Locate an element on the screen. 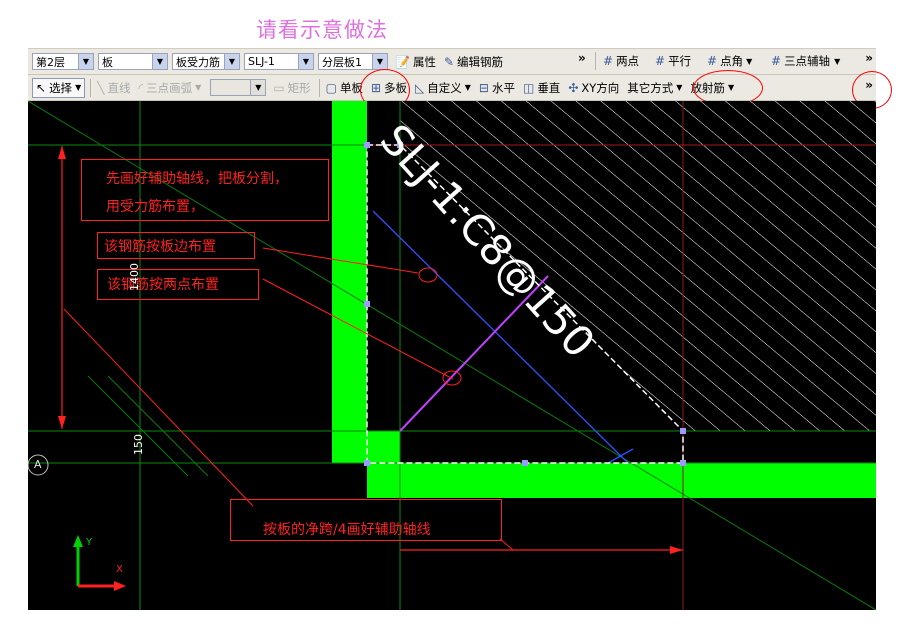 The height and width of the screenshot is (634, 916). attribute-button: 📝 属性 is located at coordinates (415, 62).